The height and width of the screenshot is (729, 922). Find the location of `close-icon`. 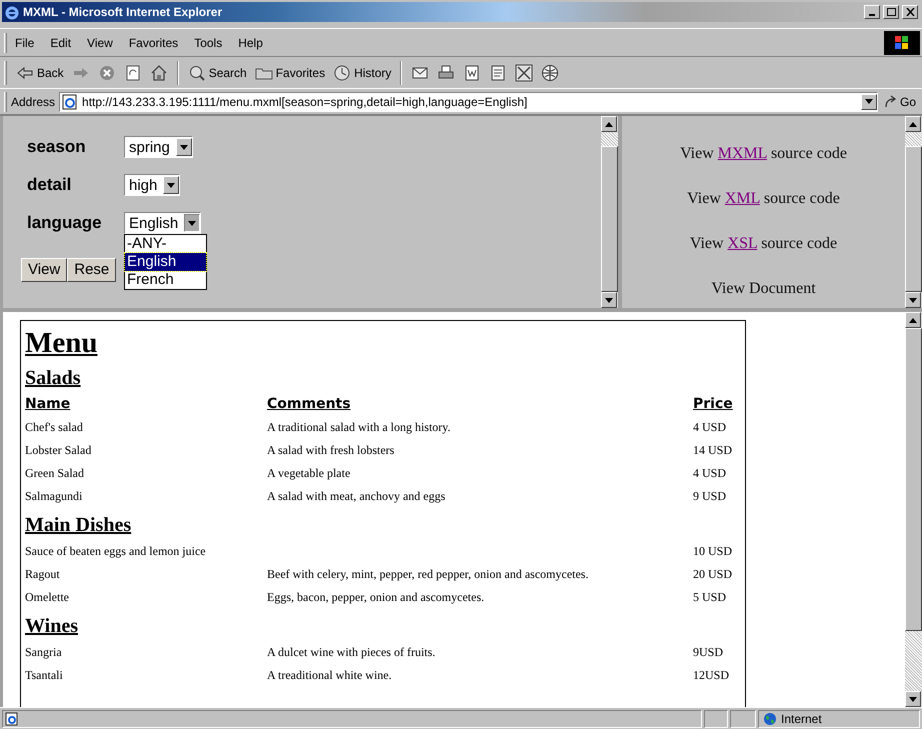

close-icon is located at coordinates (910, 12).